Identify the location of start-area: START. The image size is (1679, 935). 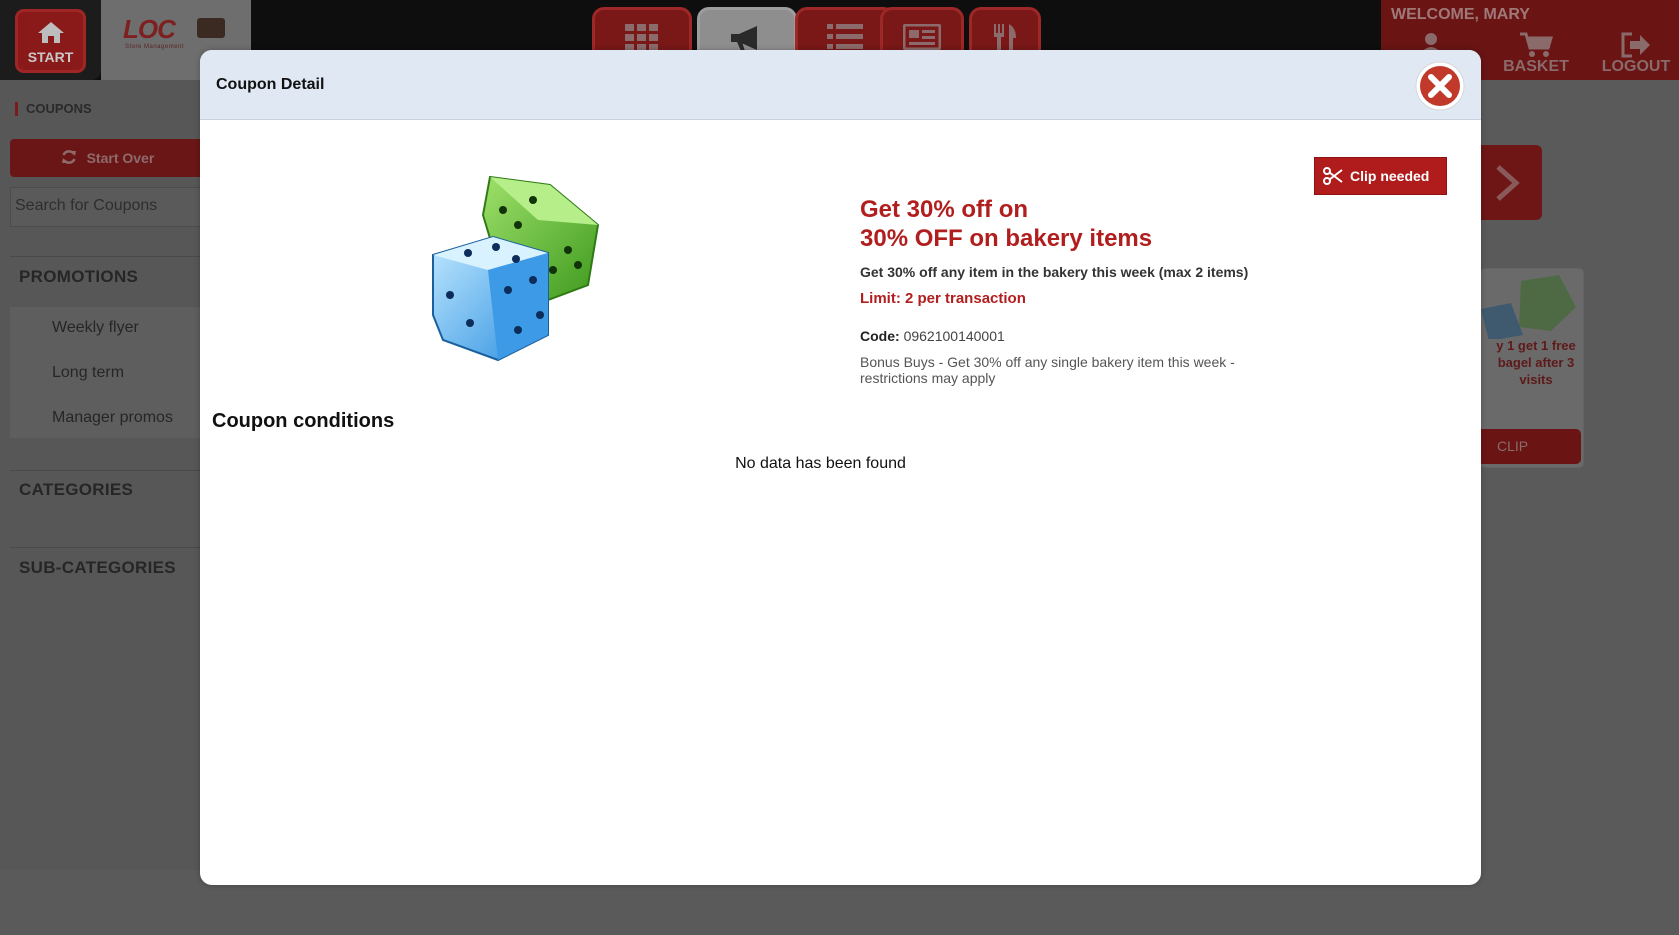
(50, 40).